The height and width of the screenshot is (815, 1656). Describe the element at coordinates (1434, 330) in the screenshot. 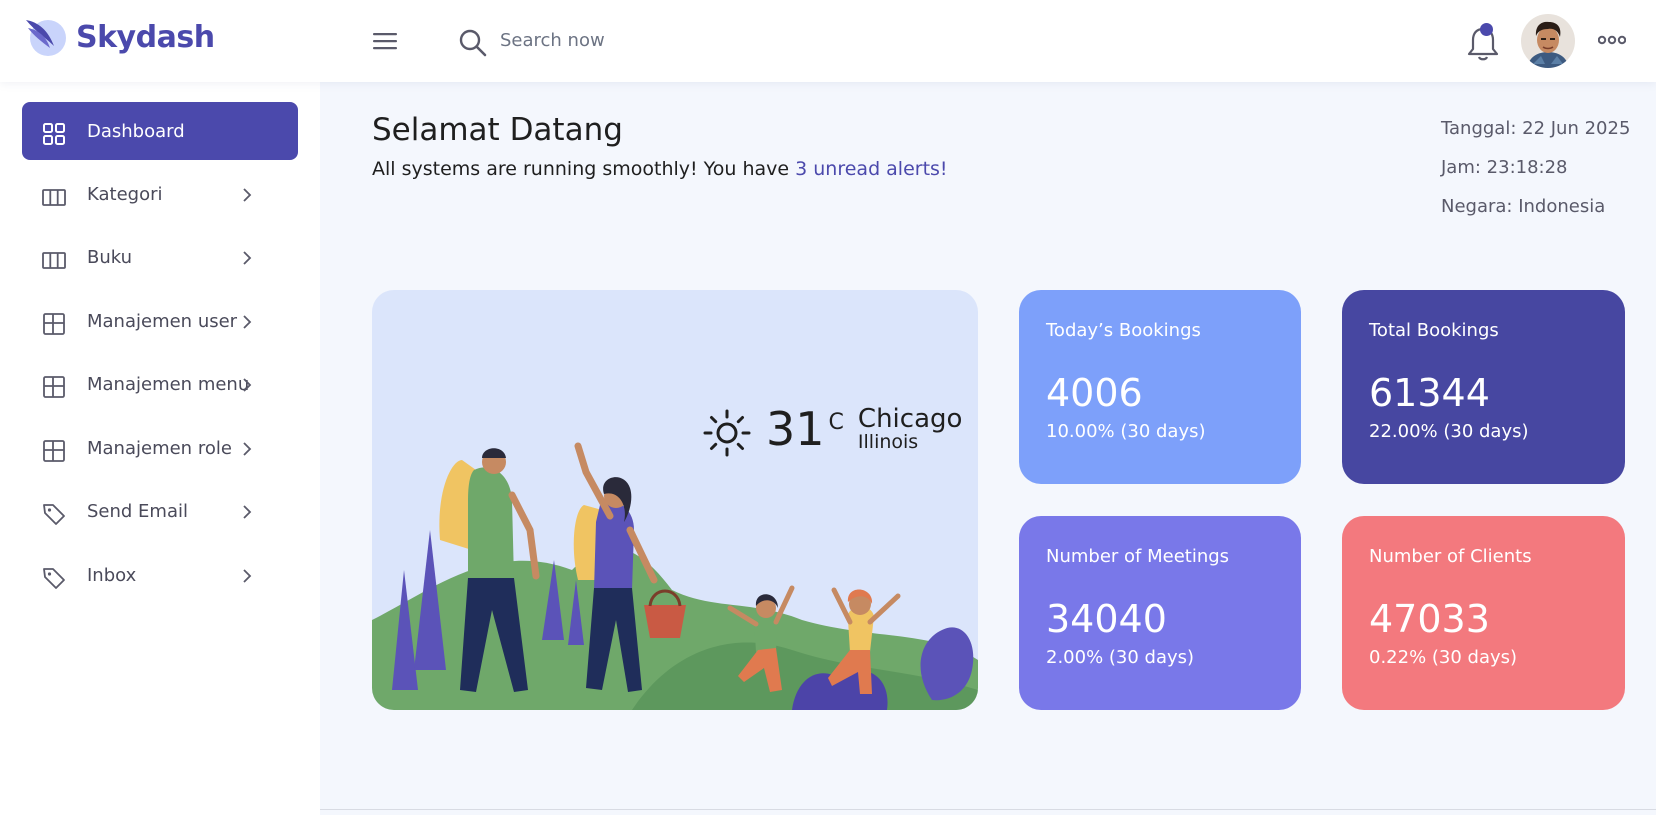

I see `stat-label: Total Bookings` at that location.